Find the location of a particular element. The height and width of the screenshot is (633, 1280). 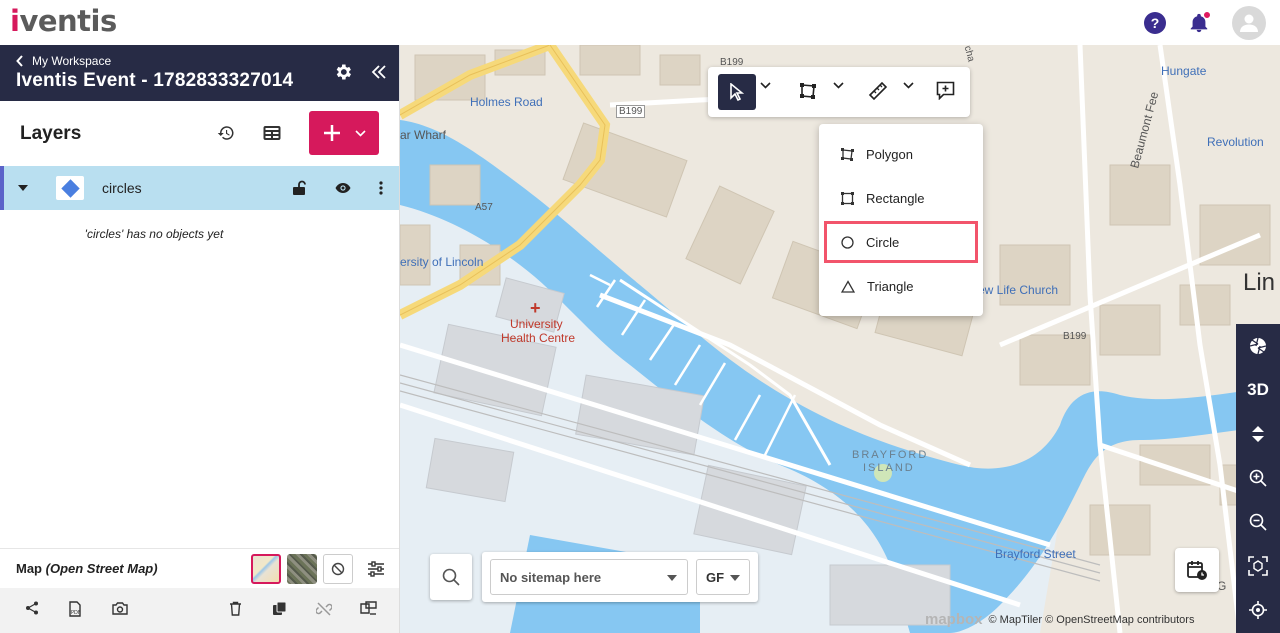

fit-view-button is located at coordinates (1258, 566).